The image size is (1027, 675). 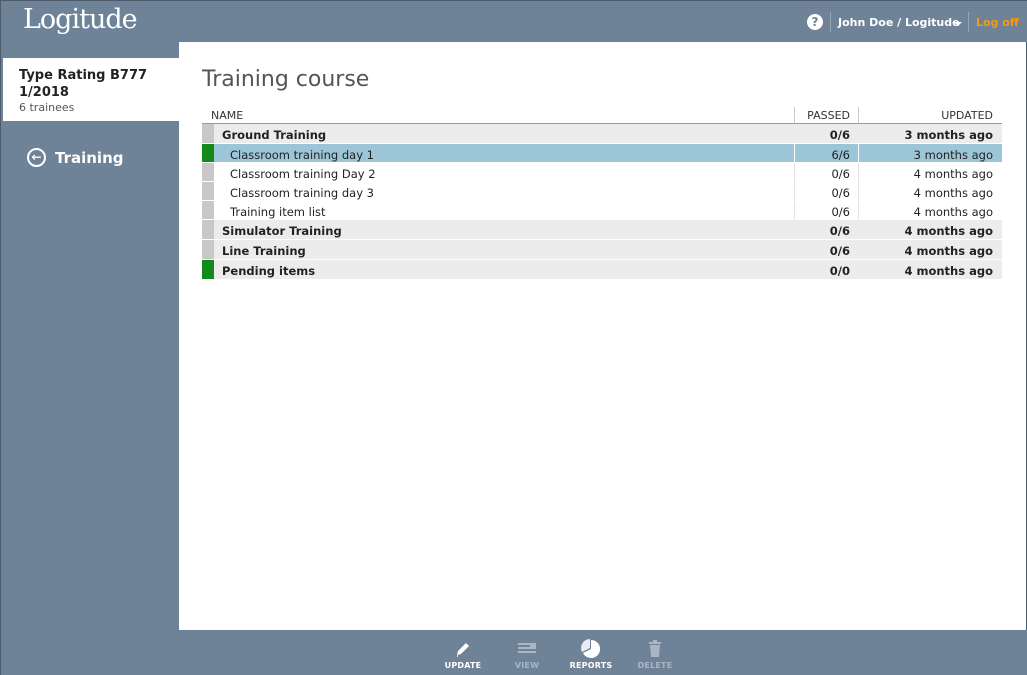 I want to click on row-name: Classroom training Day 2, so click(x=303, y=174).